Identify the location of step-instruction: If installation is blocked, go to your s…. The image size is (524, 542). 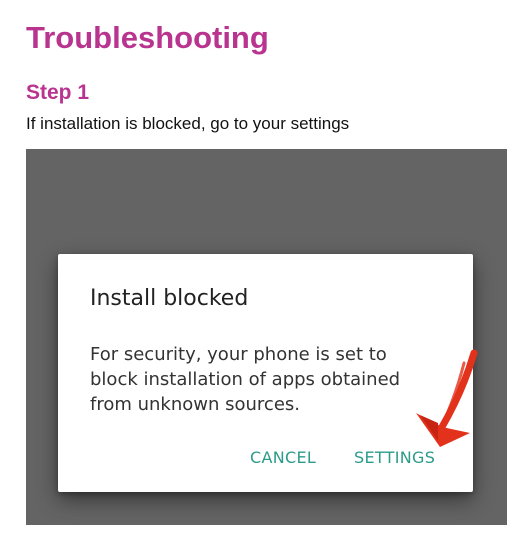
(188, 123).